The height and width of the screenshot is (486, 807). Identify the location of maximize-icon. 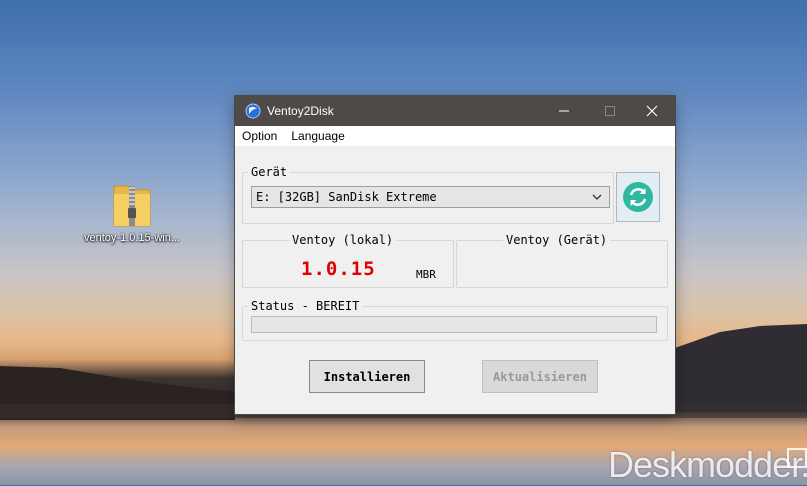
(610, 111).